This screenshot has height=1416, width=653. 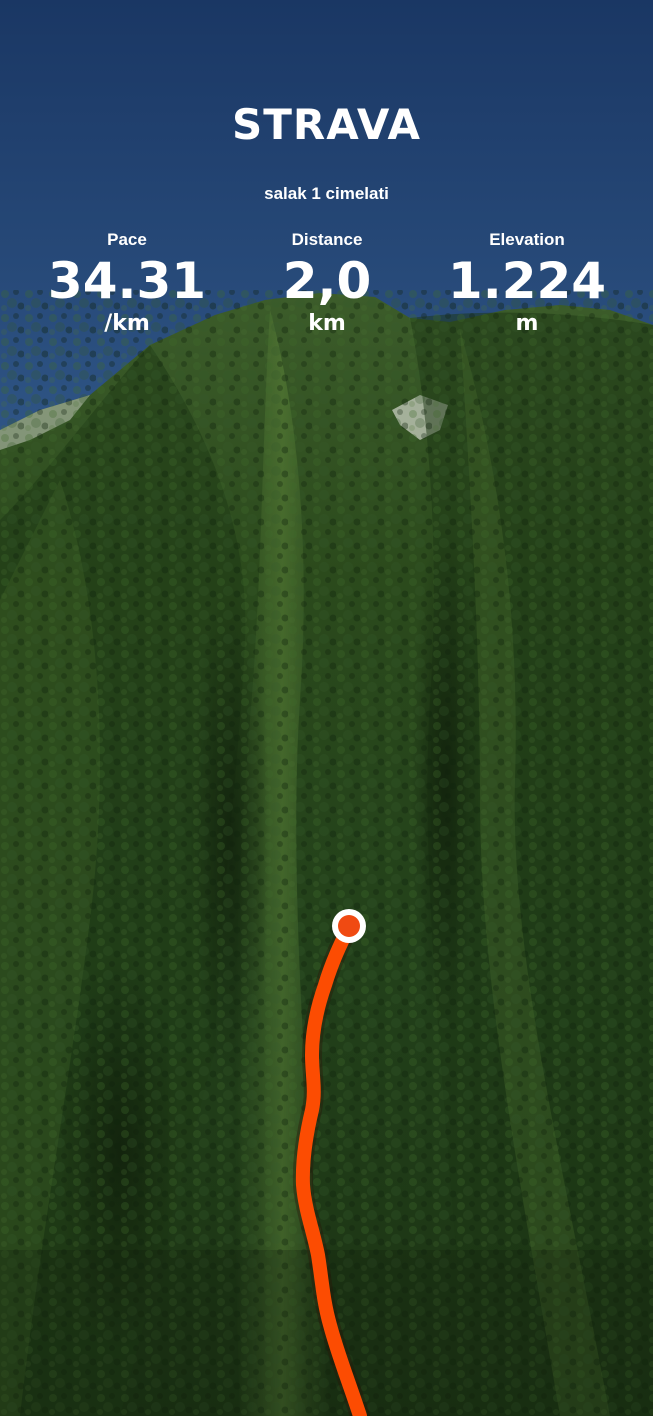 I want to click on stat-distance-value: 2,0, so click(x=327, y=281).